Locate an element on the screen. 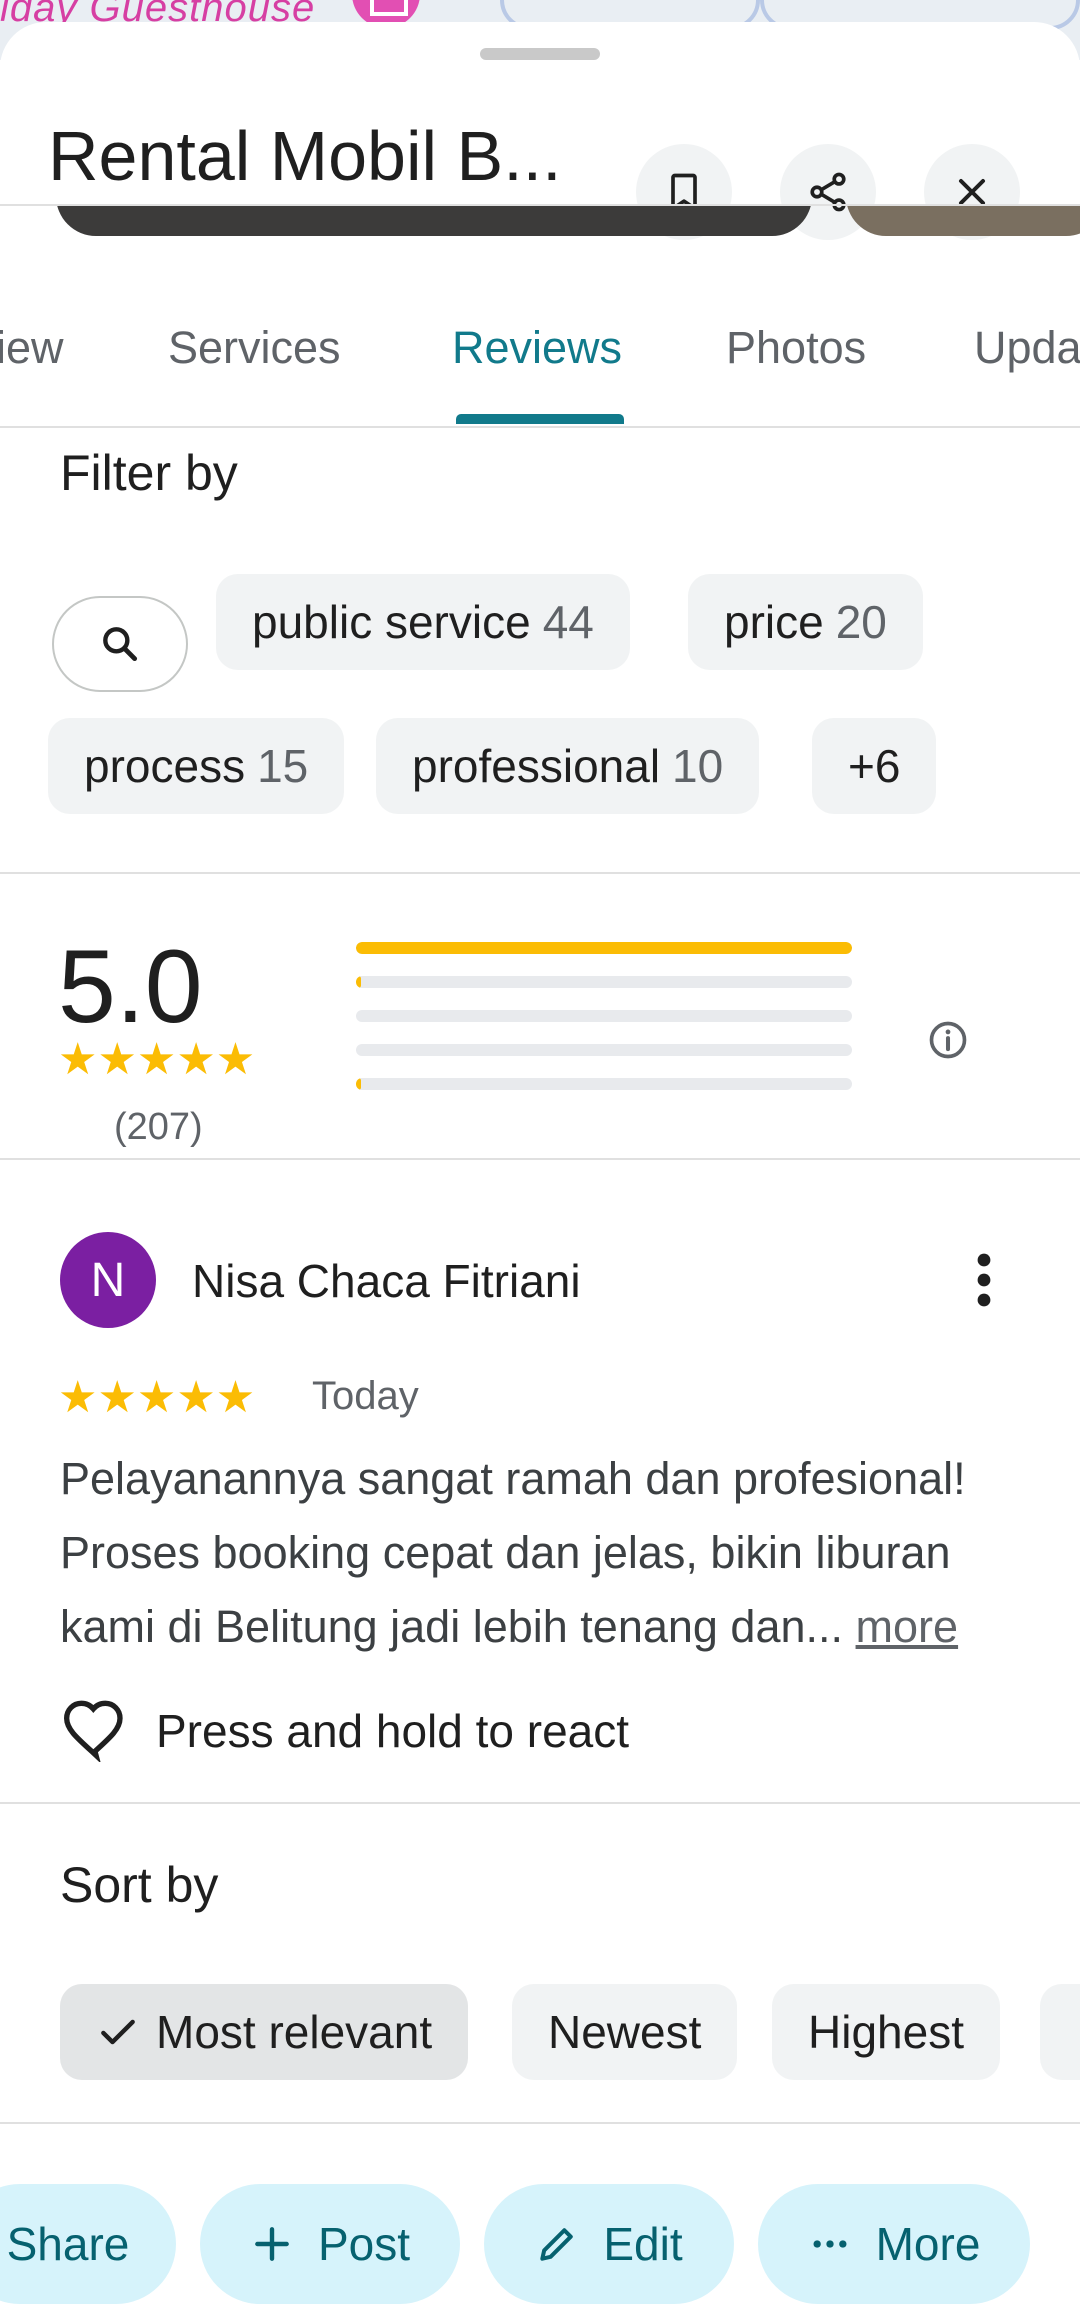  sort-title: Sort by is located at coordinates (139, 1885).